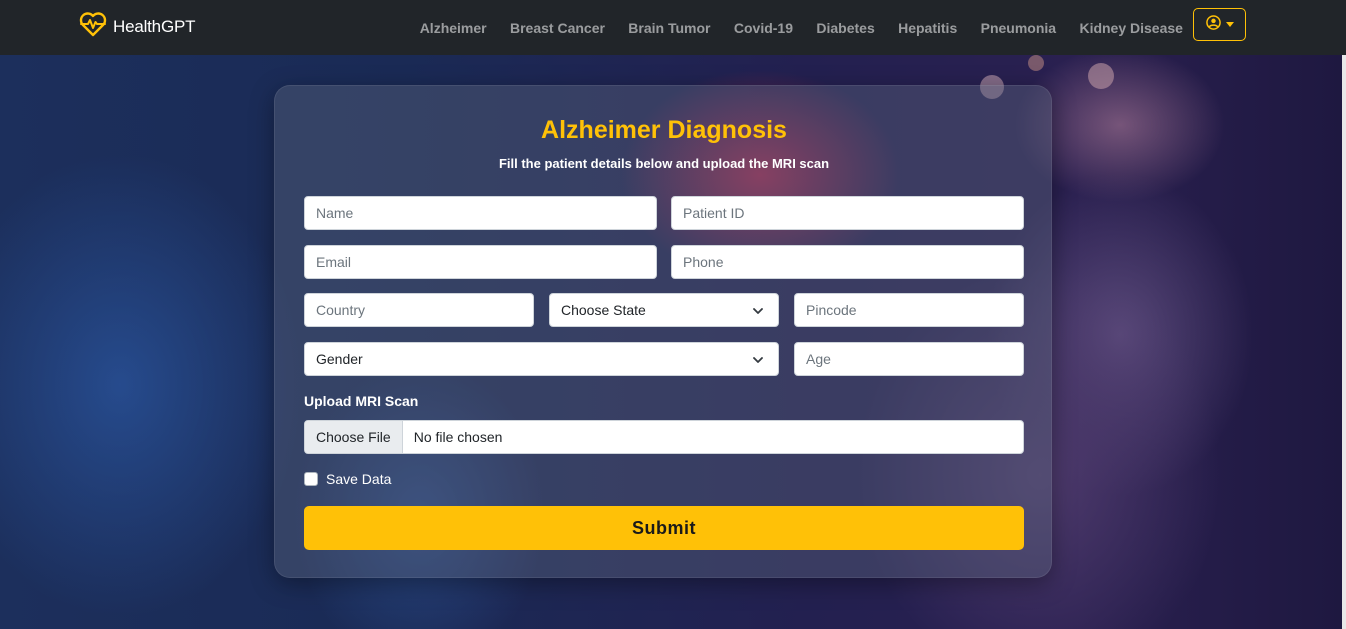 This screenshot has width=1346, height=629. Describe the element at coordinates (458, 437) in the screenshot. I see `file-status-text: No file chosen` at that location.